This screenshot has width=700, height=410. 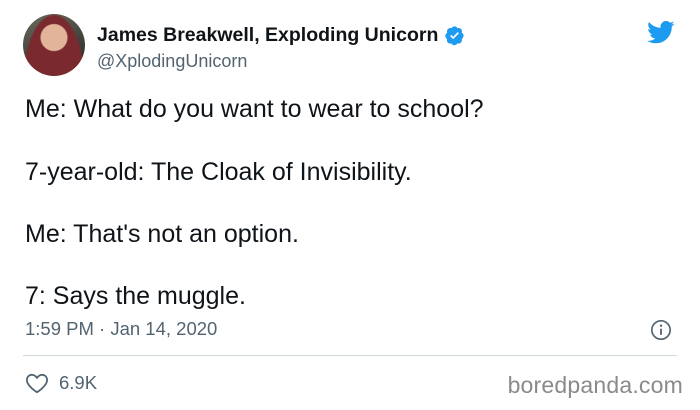 I want to click on heart-icon, so click(x=37, y=383).